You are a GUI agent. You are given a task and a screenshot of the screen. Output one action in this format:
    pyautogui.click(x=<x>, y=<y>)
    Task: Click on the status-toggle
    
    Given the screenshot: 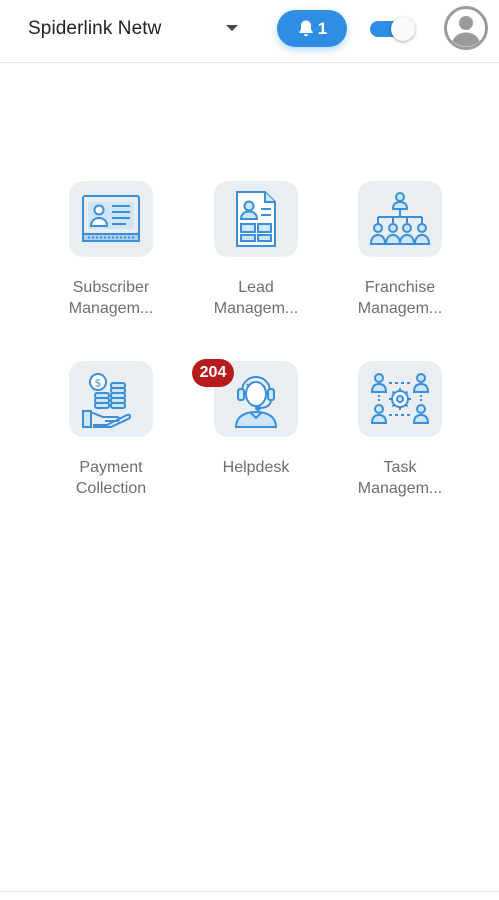 What is the action you would take?
    pyautogui.click(x=392, y=29)
    